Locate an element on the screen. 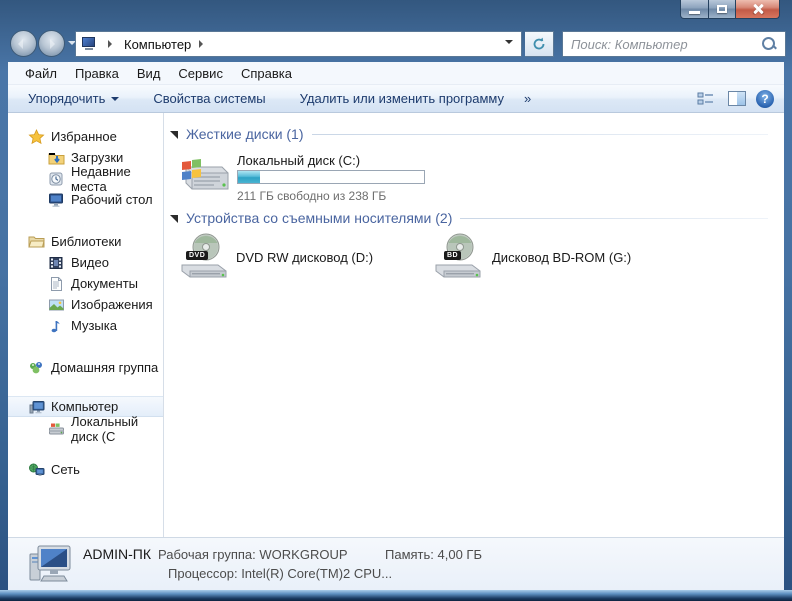 This screenshot has width=792, height=601. sidebar-item-label: Библиотеки is located at coordinates (86, 241).